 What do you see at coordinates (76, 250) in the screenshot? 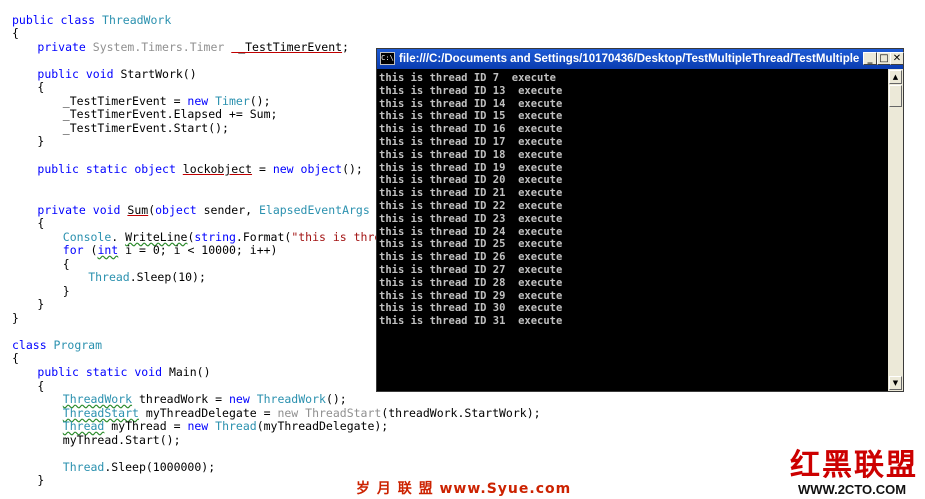
I see `code-token: for` at bounding box center [76, 250].